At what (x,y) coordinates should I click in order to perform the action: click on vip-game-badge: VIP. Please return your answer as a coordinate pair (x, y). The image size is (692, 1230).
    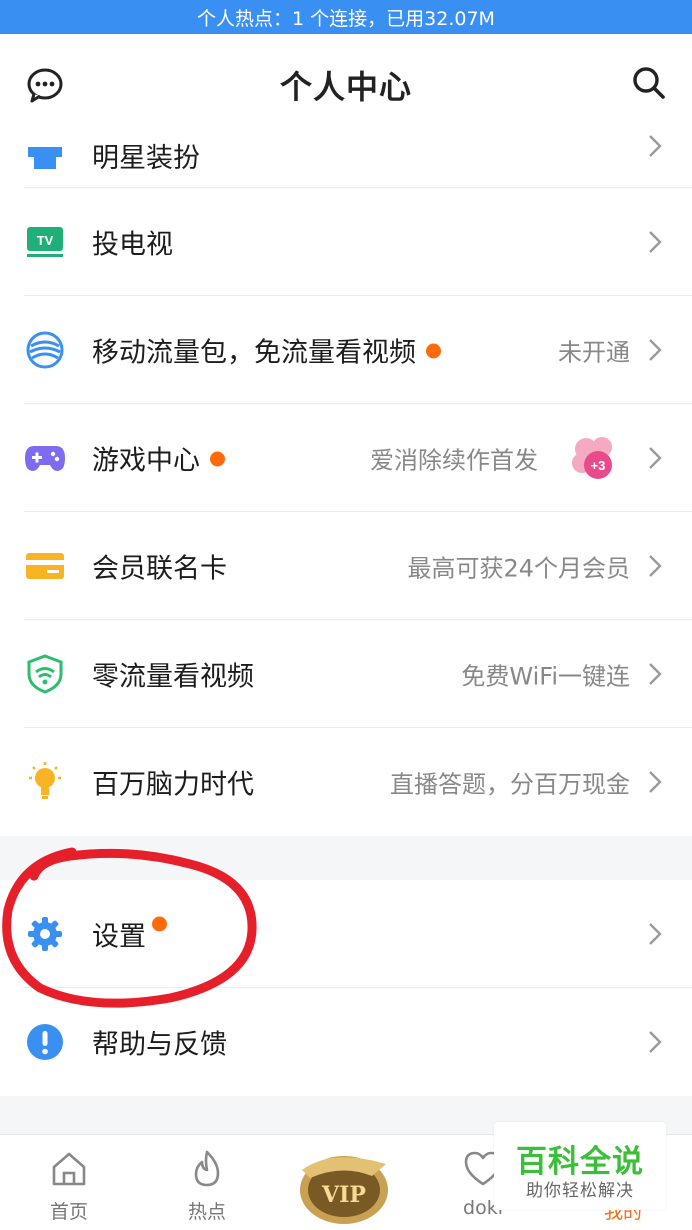
    Looking at the image, I should click on (344, 1184).